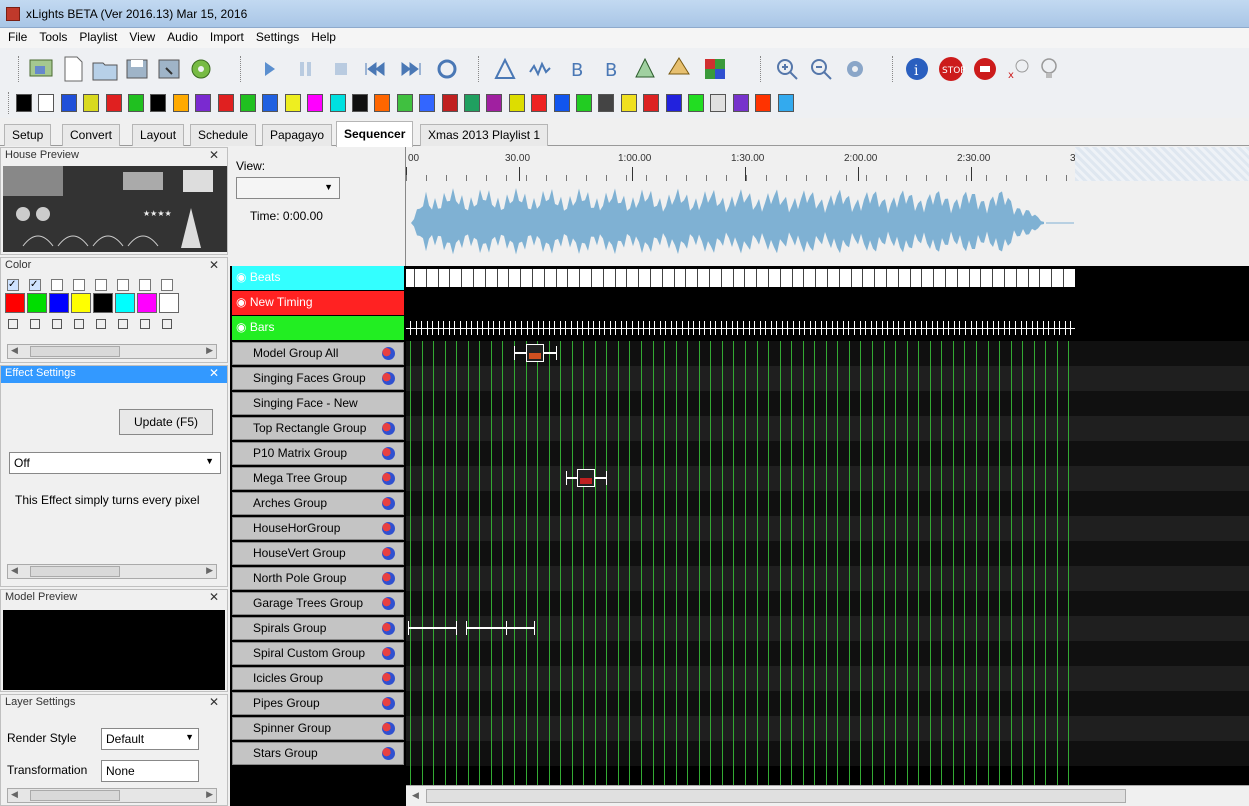  Describe the element at coordinates (375, 69) in the screenshot. I see `rewind-icon` at that location.